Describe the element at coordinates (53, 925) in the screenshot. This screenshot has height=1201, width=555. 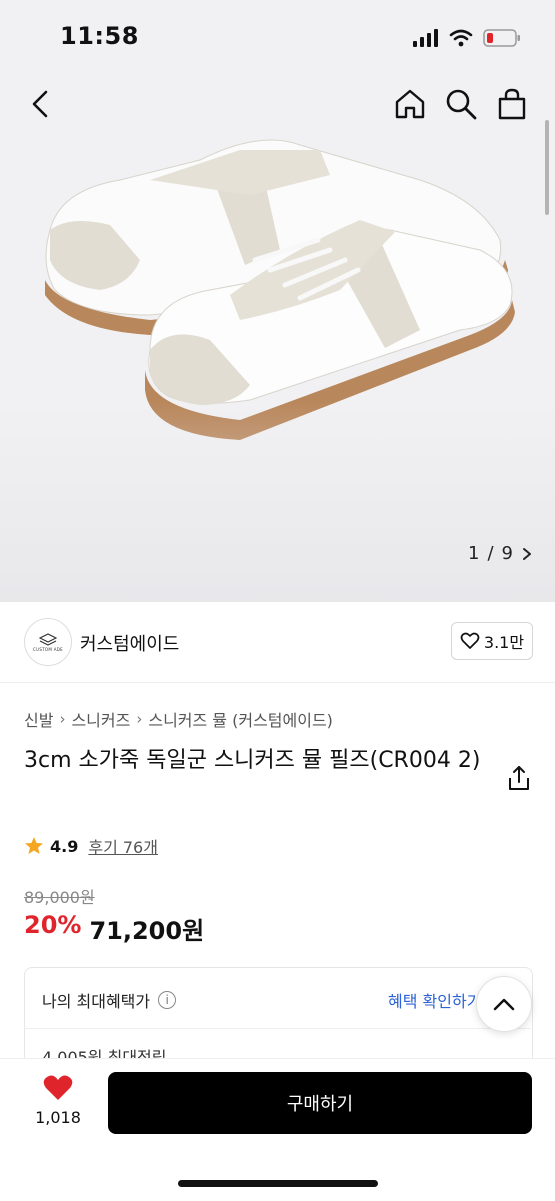
I see `discount-rate: 20%` at that location.